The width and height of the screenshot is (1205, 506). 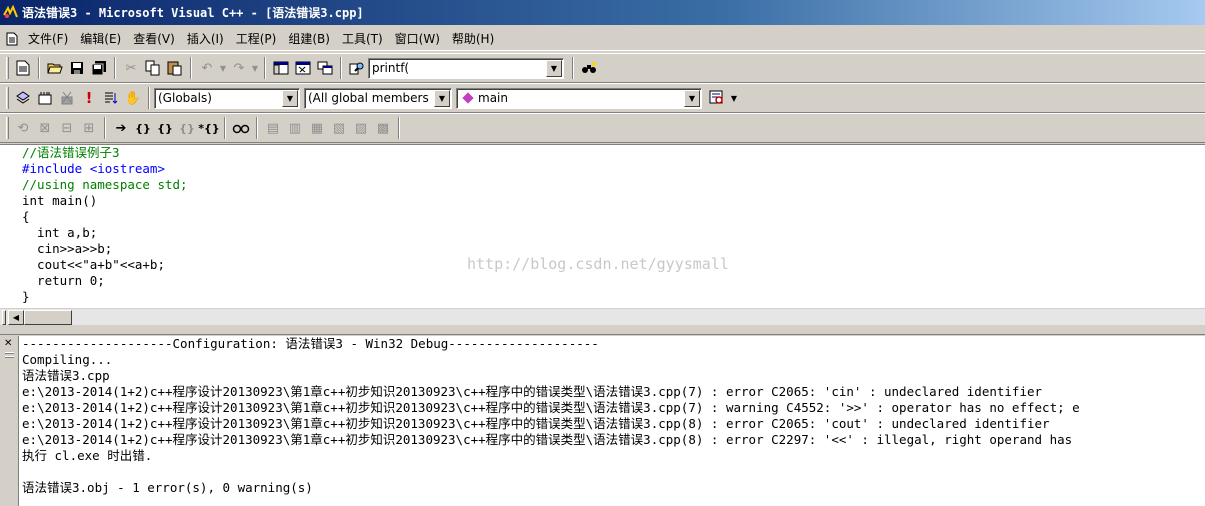 What do you see at coordinates (255, 68) in the screenshot?
I see `redo-dropdown-icon: ▼` at bounding box center [255, 68].